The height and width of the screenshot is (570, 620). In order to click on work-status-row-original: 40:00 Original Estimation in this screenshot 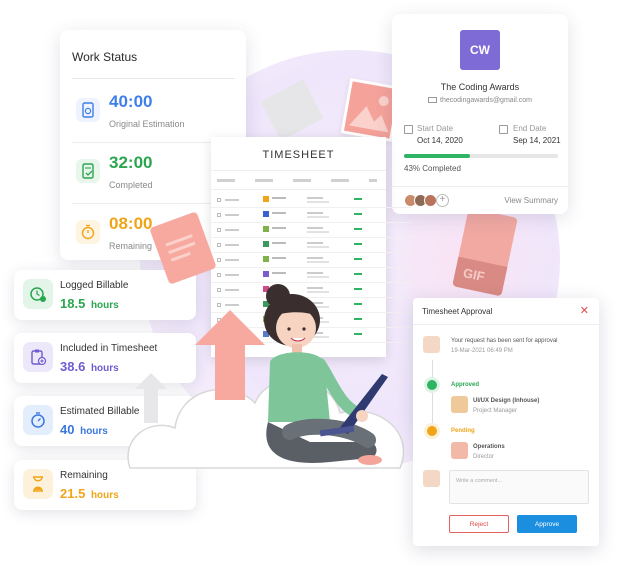, I will do `click(154, 115)`.